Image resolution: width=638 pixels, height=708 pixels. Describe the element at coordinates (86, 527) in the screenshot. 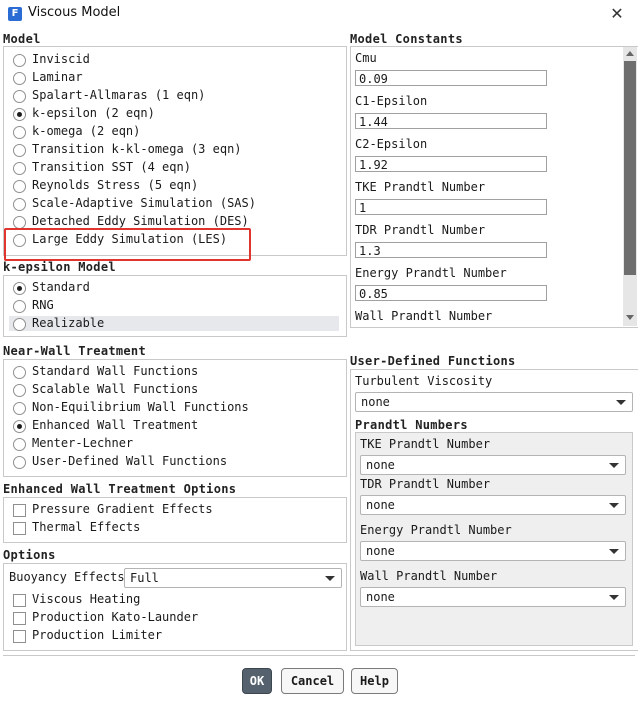

I see `ewt-checkbox-label: Thermal Effects` at that location.